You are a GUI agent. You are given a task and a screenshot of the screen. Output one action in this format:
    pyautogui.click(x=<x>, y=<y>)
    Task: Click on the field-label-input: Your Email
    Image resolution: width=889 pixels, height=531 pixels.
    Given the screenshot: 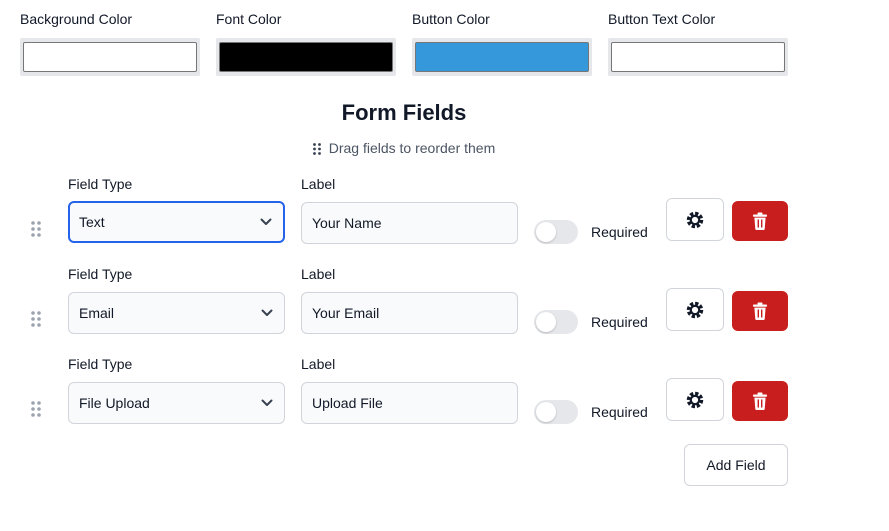 What is the action you would take?
    pyautogui.click(x=409, y=313)
    